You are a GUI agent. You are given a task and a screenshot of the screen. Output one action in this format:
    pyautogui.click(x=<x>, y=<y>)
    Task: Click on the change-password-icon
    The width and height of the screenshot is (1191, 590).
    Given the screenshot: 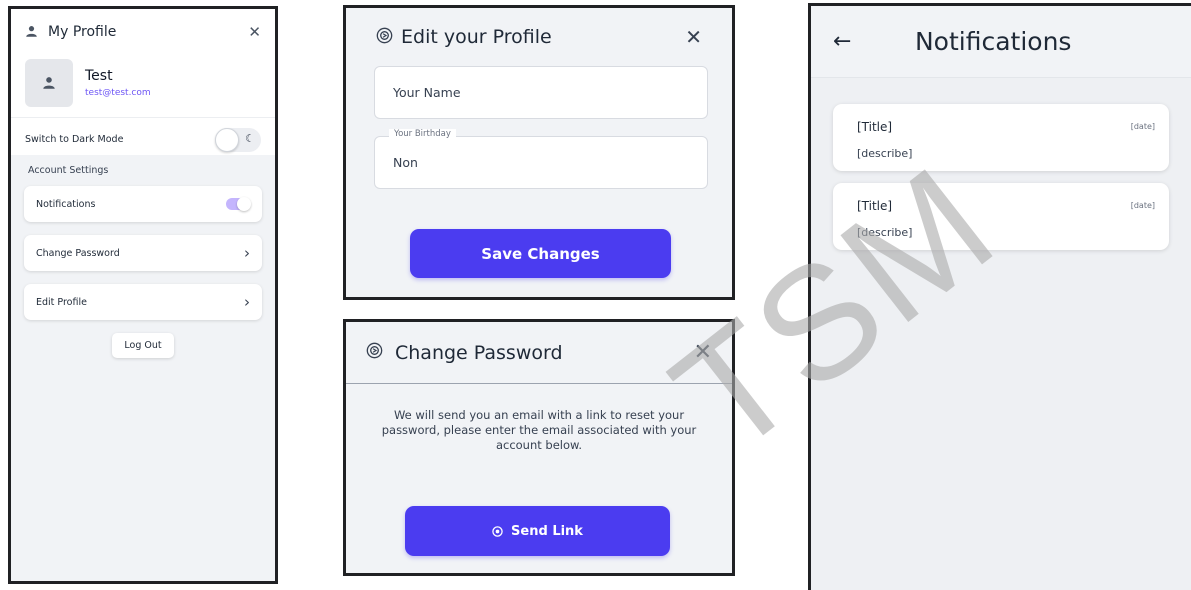 What is the action you would take?
    pyautogui.click(x=374, y=352)
    